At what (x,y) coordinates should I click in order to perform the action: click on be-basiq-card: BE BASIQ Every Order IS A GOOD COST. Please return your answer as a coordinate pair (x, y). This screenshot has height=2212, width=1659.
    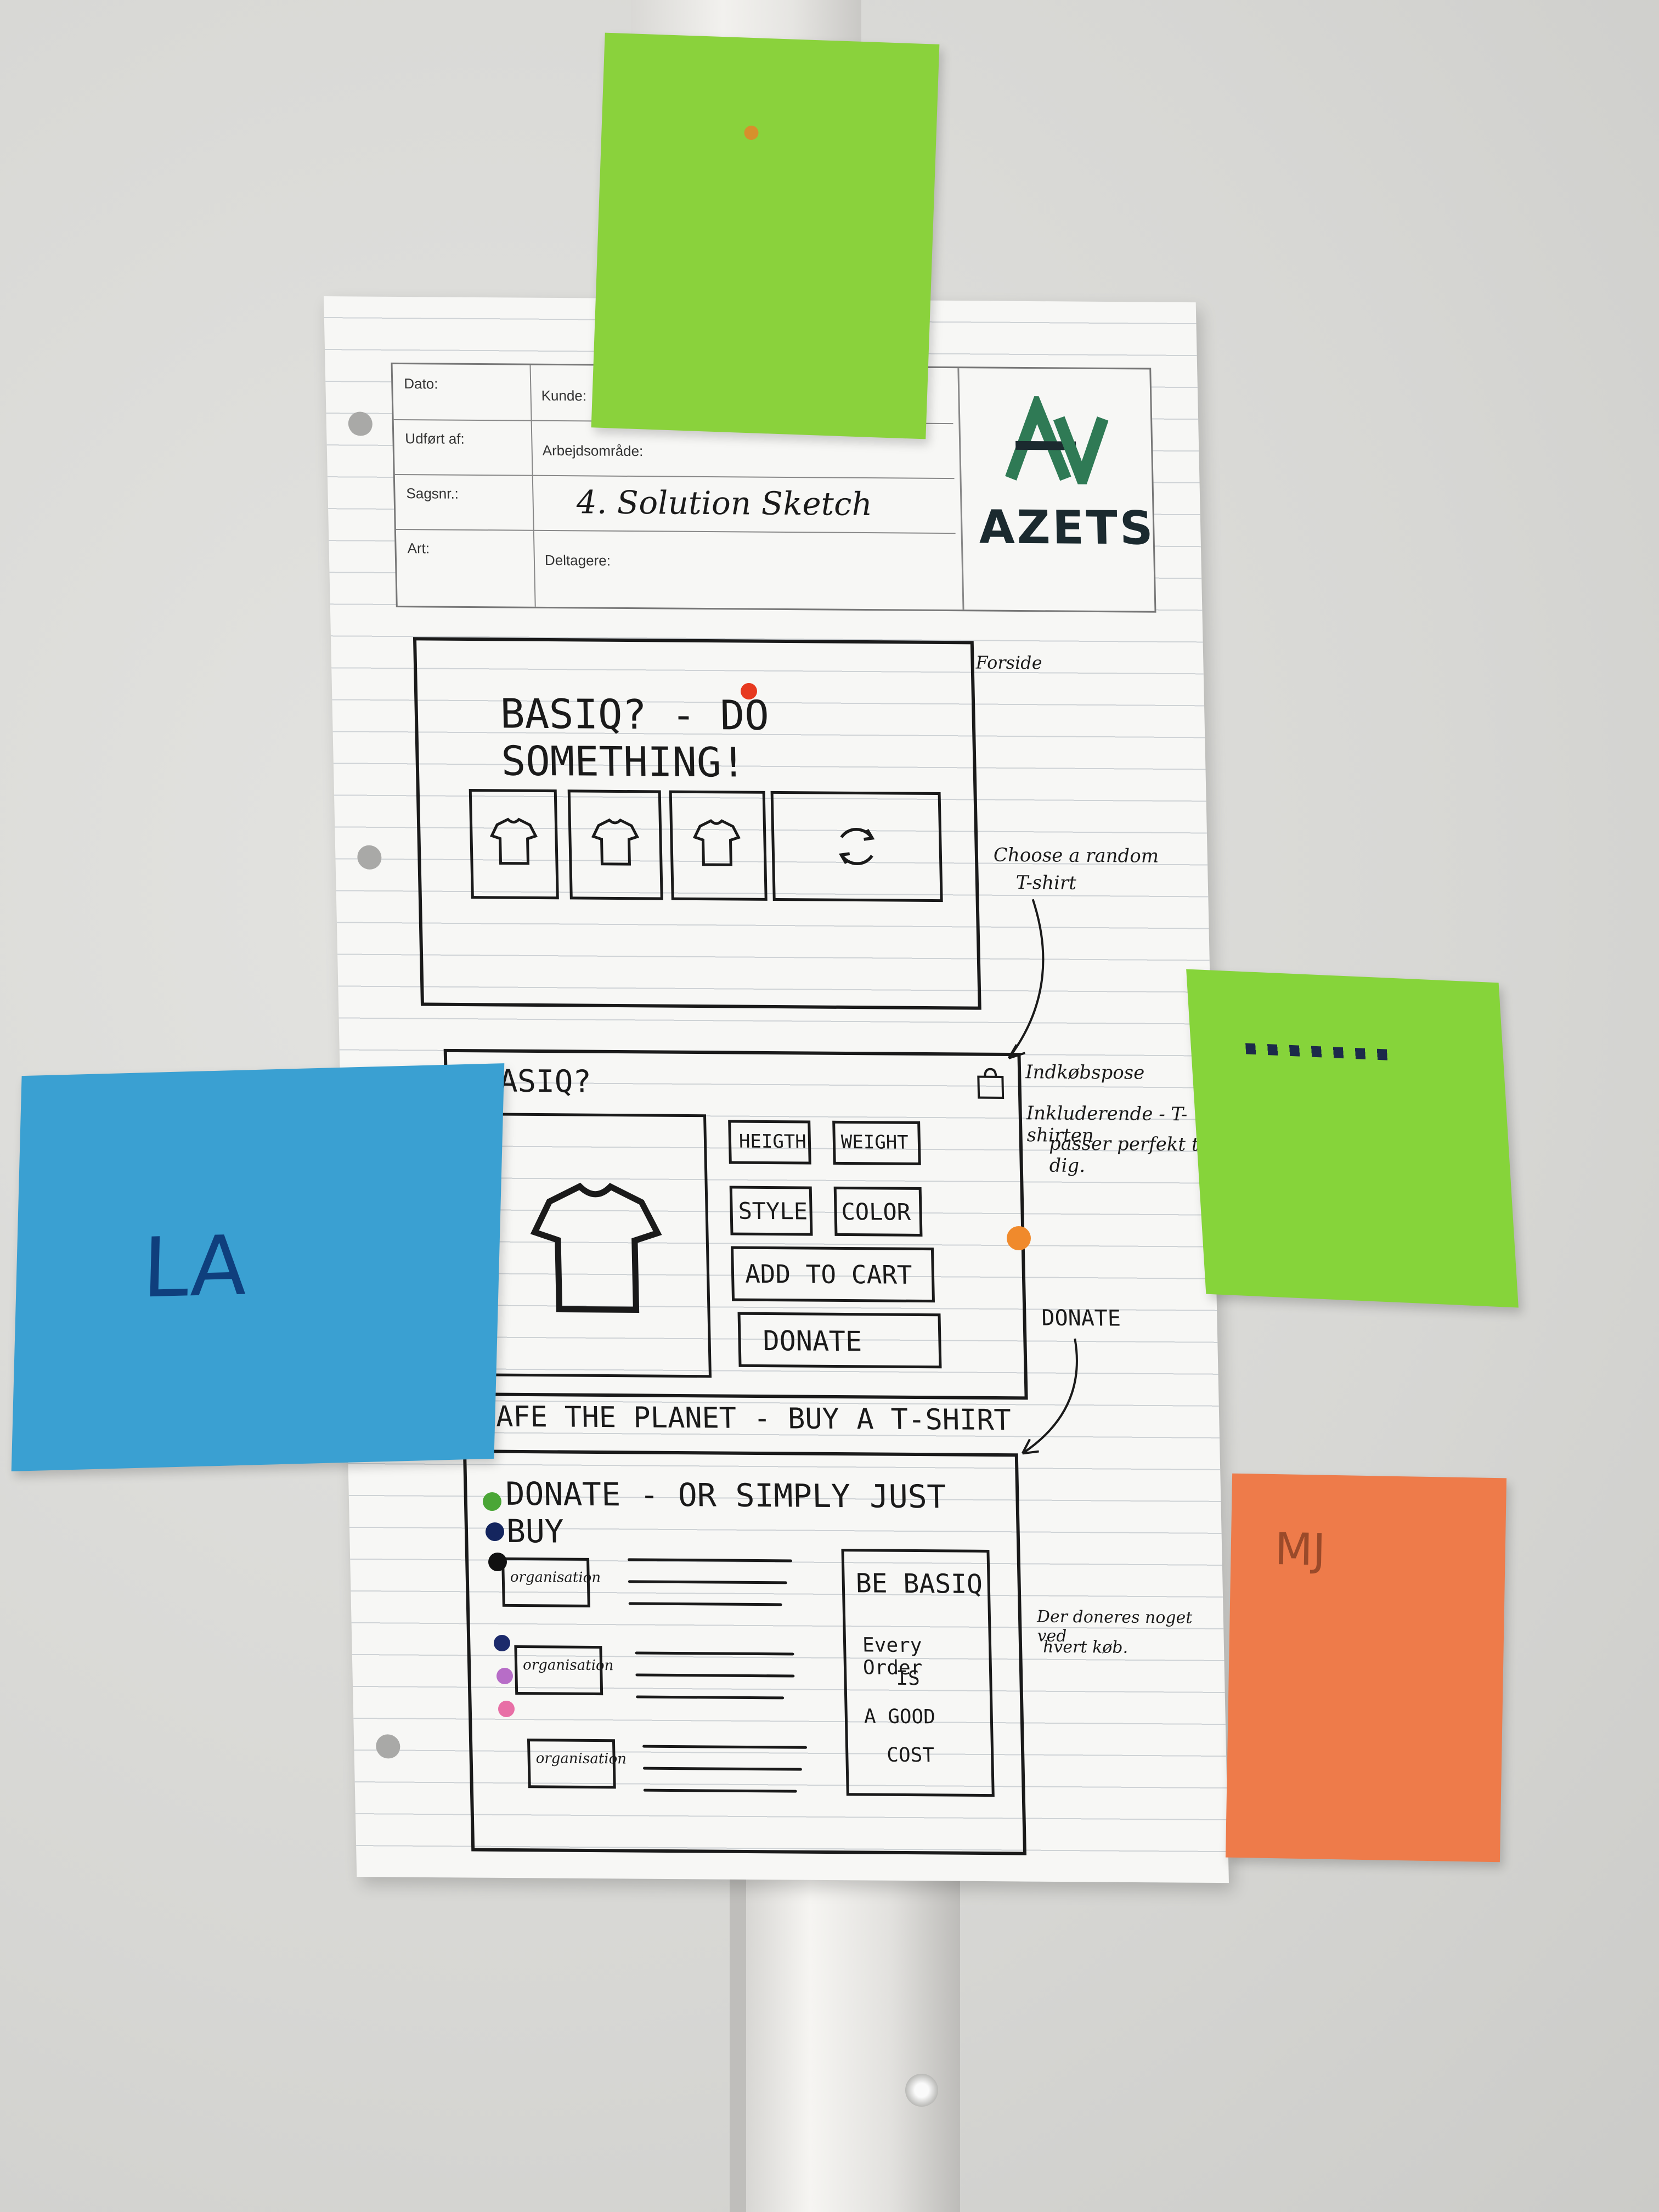
    Looking at the image, I should click on (918, 1673).